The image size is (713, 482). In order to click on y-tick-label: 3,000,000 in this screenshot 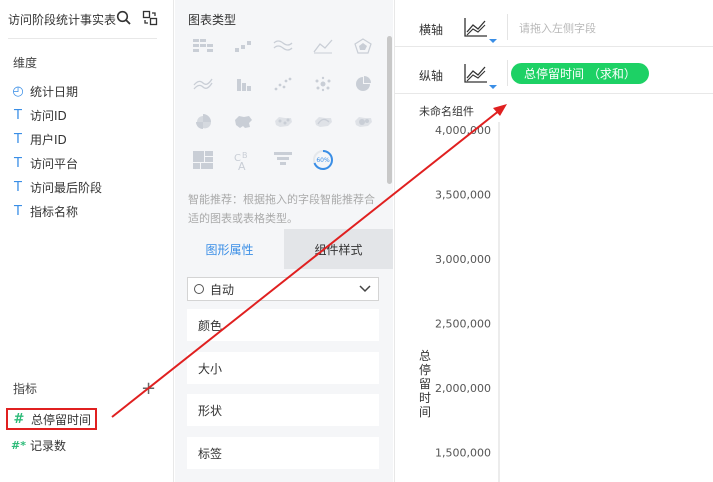, I will do `click(463, 259)`.